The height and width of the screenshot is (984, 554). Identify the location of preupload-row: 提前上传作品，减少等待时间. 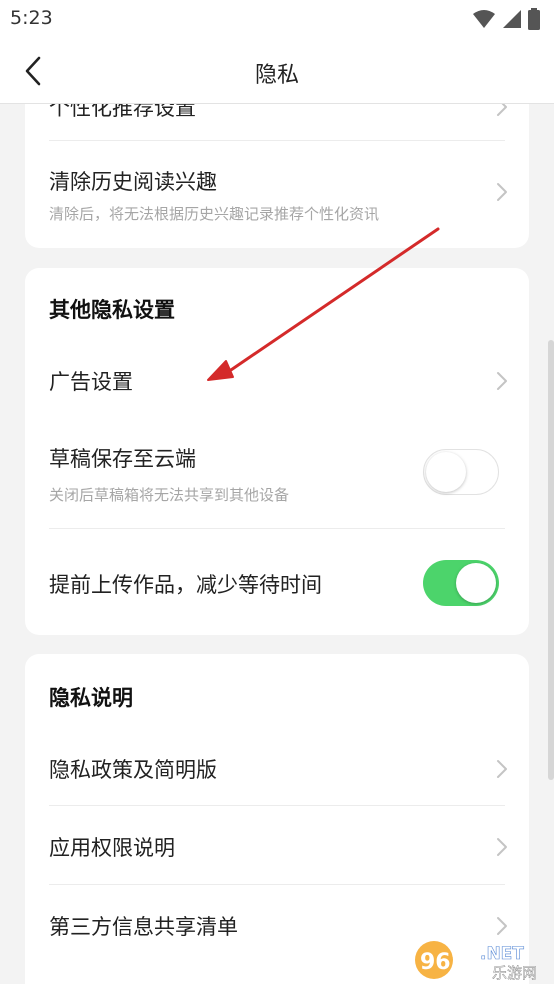
(277, 582).